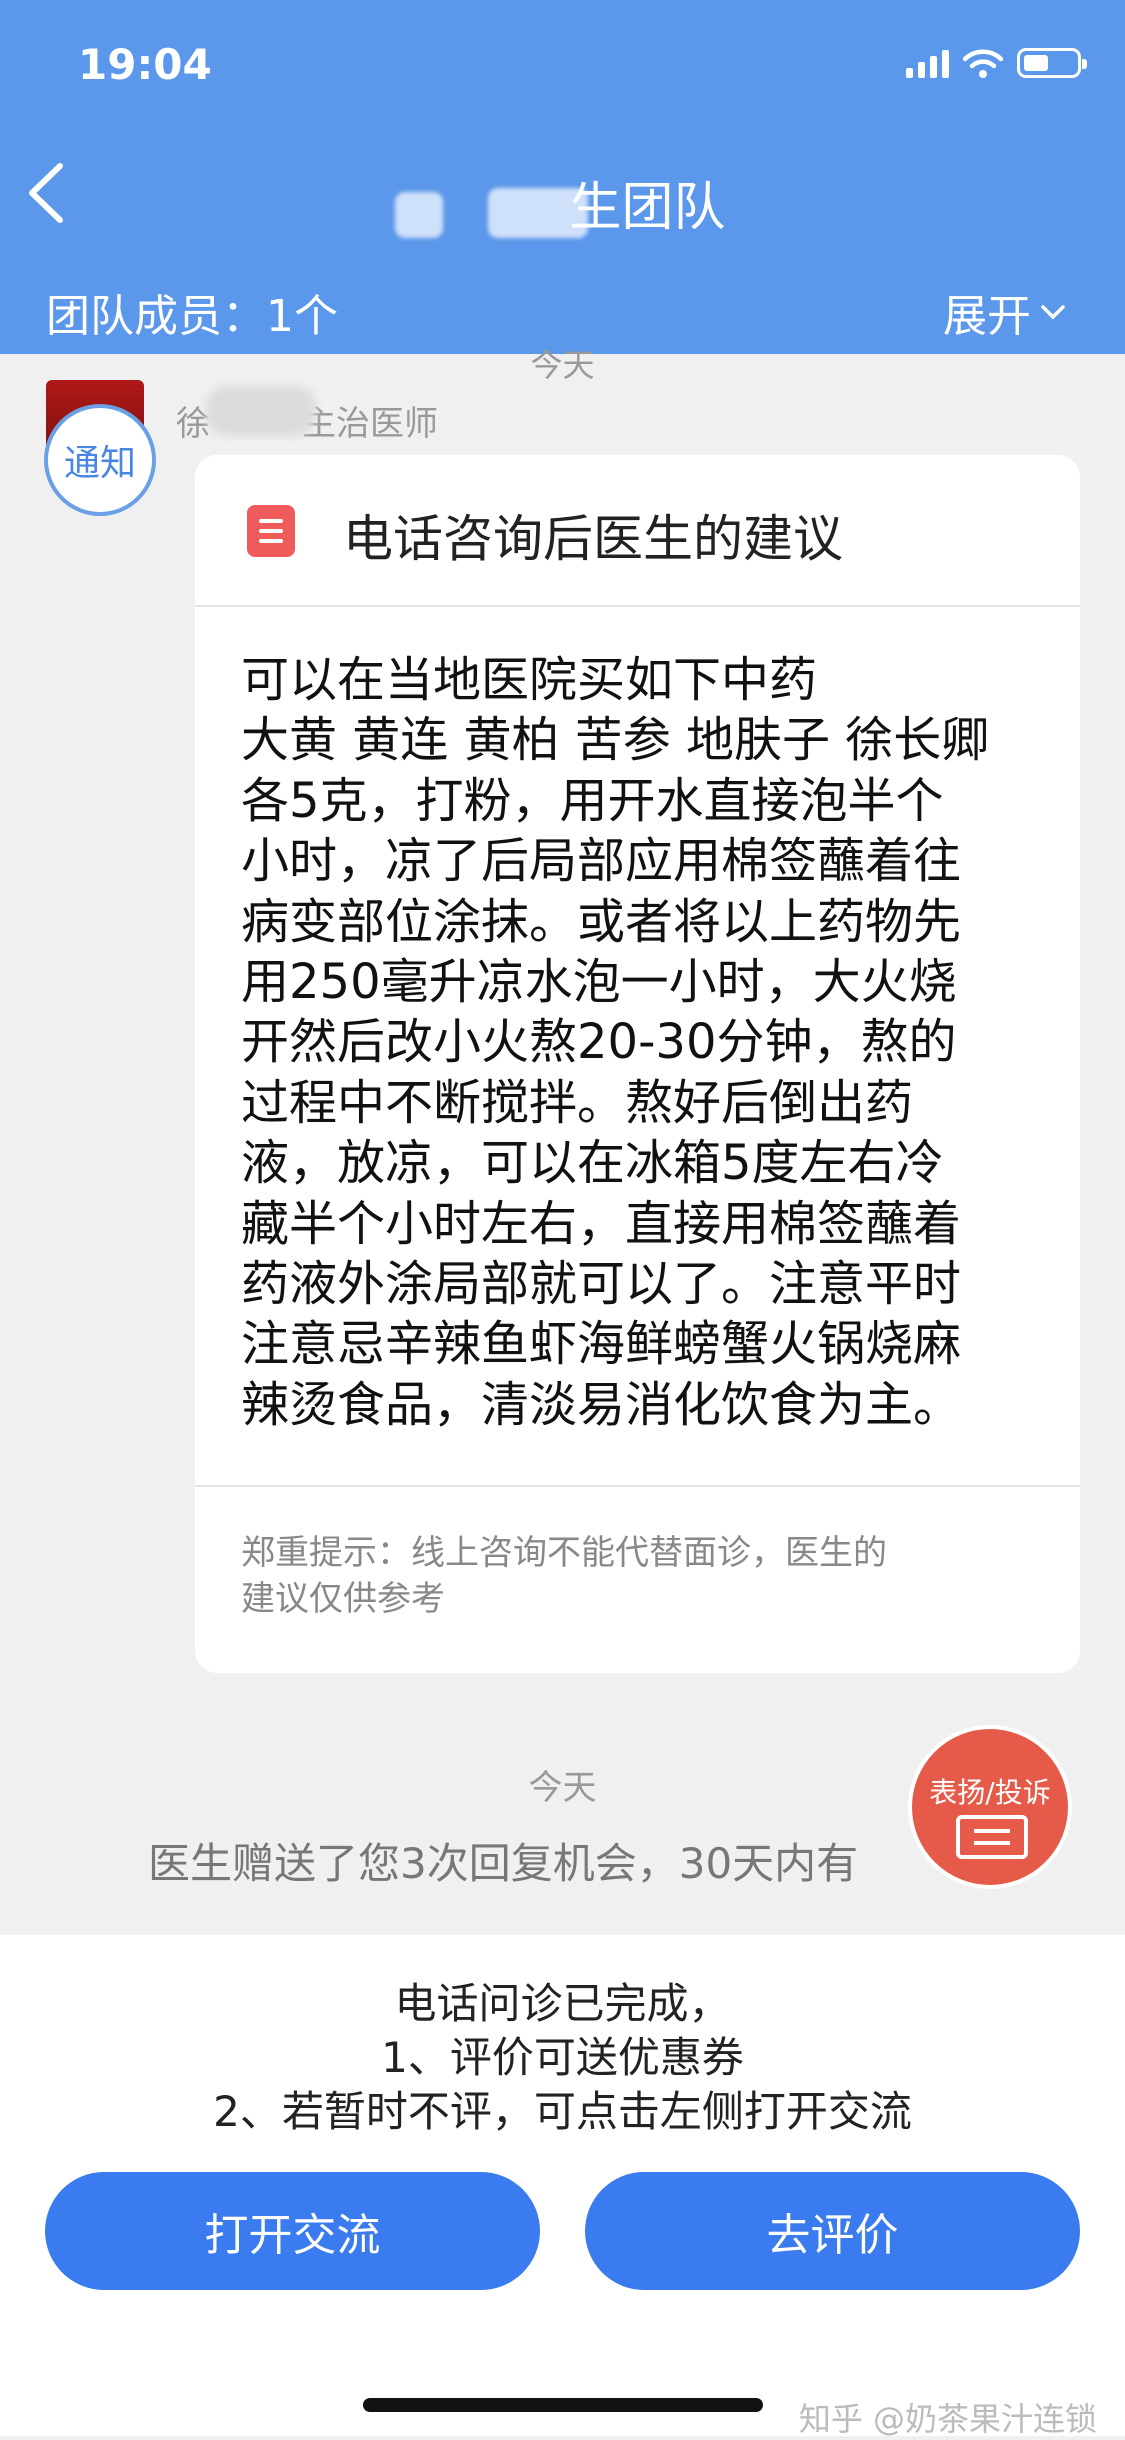 The height and width of the screenshot is (2440, 1125). I want to click on status-time: 19:04, so click(145, 64).